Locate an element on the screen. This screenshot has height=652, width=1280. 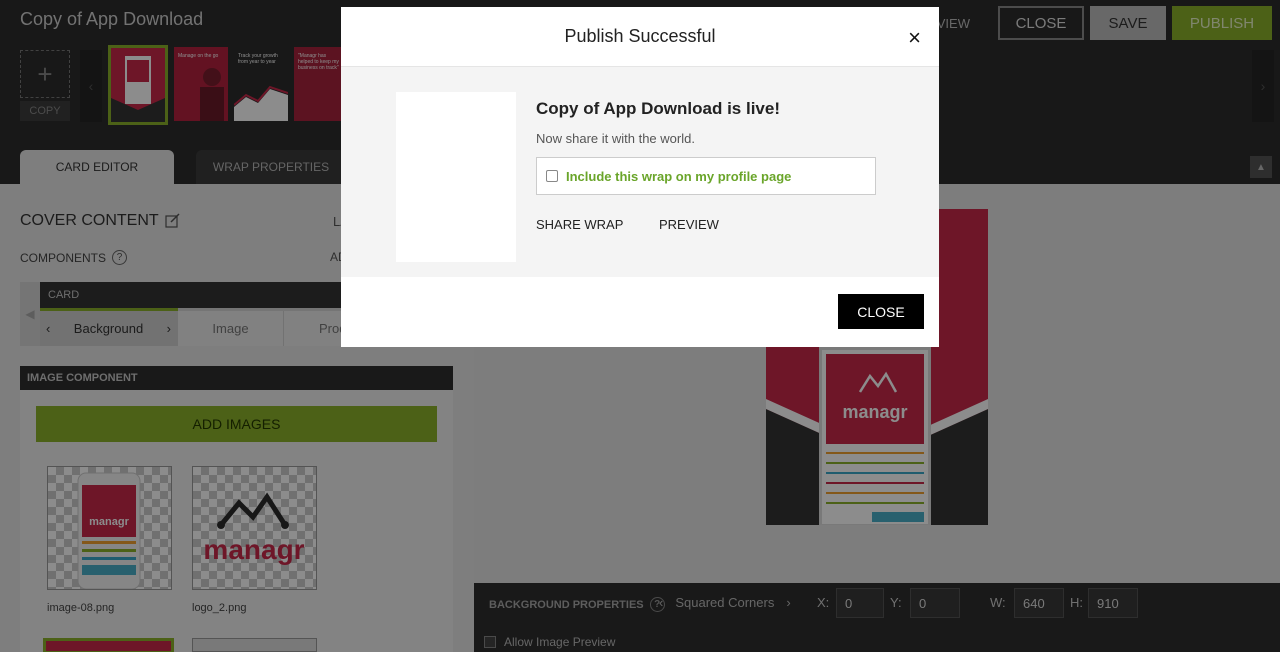
dialog-close-button: CLOSE is located at coordinates (881, 311).